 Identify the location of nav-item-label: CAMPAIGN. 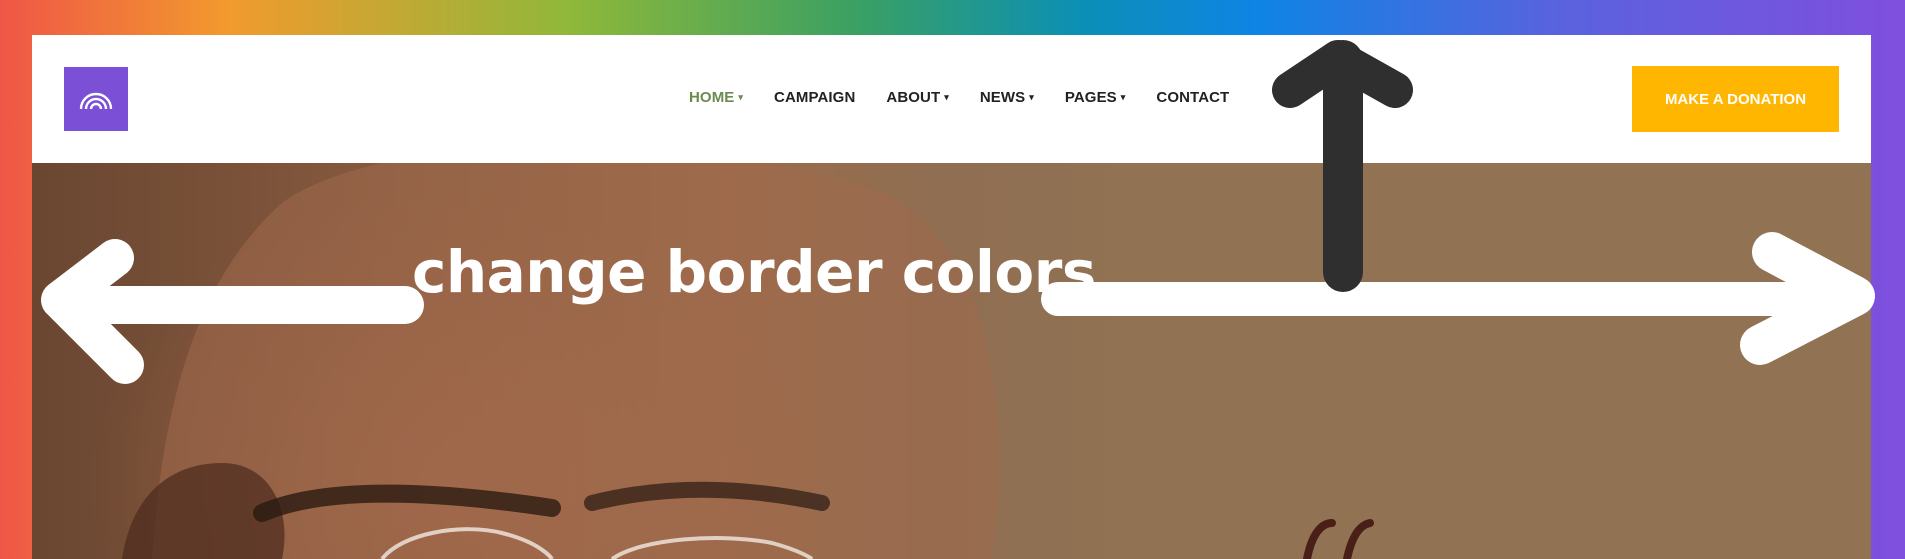
(815, 97).